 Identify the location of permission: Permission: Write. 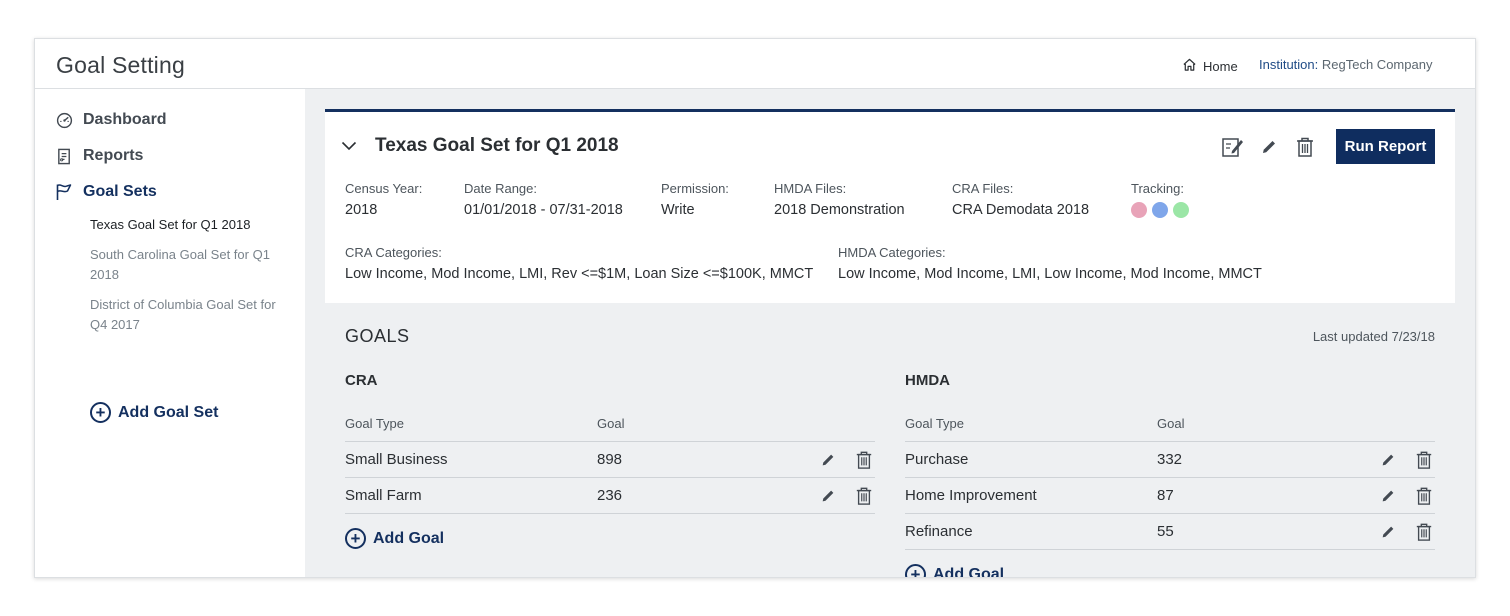
(695, 199).